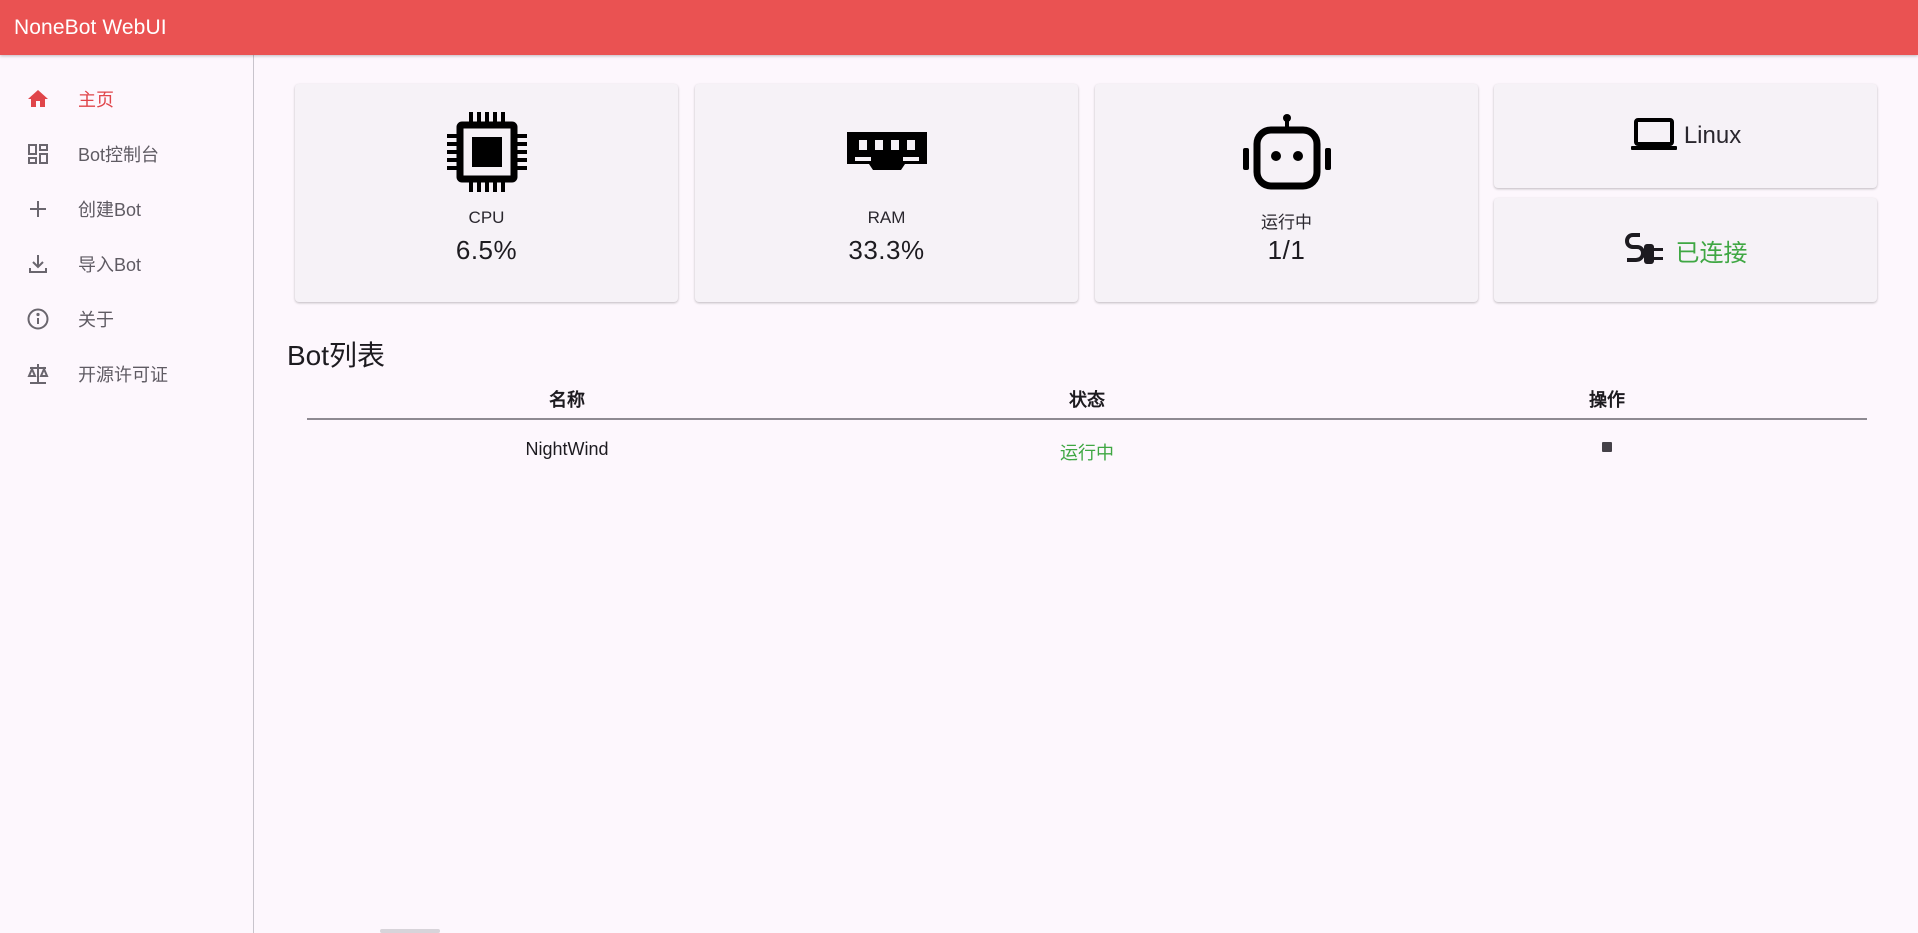 This screenshot has width=1918, height=933. I want to click on home-icon, so click(38, 99).